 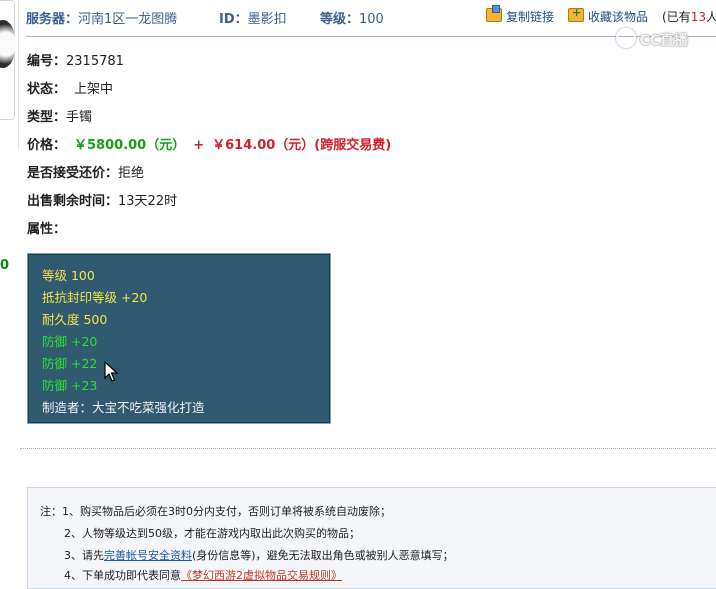 I want to click on cc-live-watermark: CC直播, so click(x=652, y=39).